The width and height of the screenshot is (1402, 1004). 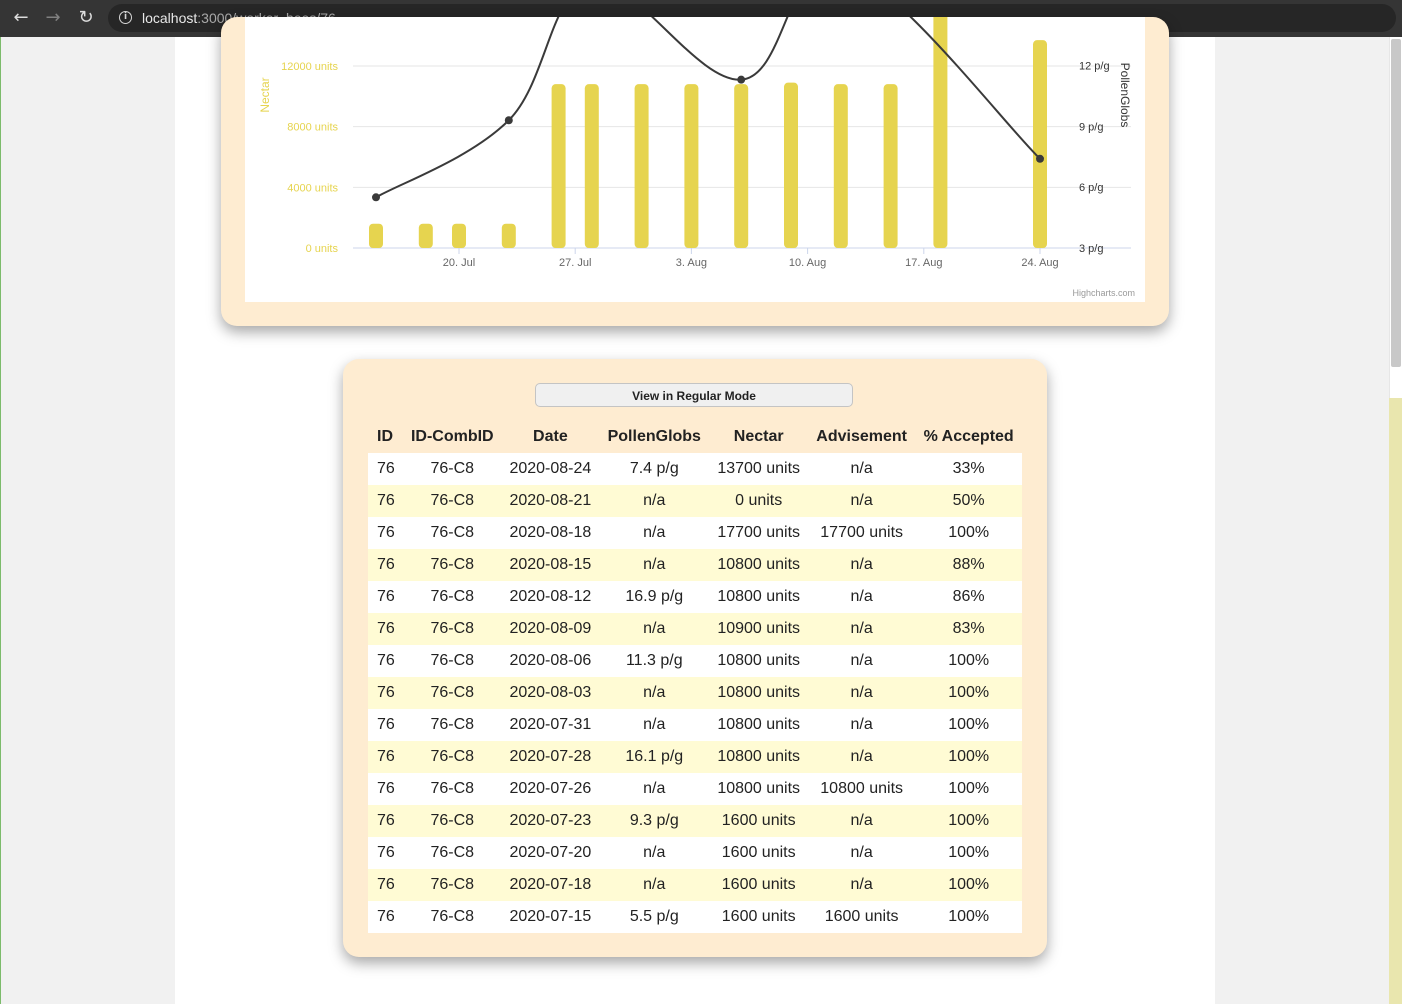 I want to click on column-header: Date, so click(x=550, y=436).